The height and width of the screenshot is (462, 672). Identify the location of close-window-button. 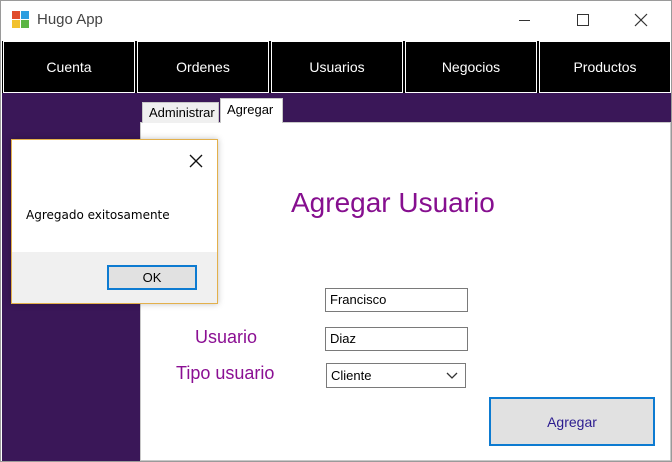
(641, 20).